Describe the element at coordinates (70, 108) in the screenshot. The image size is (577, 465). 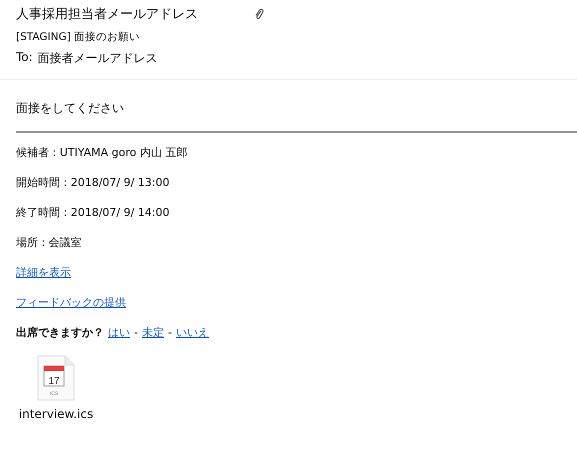
I see `intro-text: 面接をしてください` at that location.